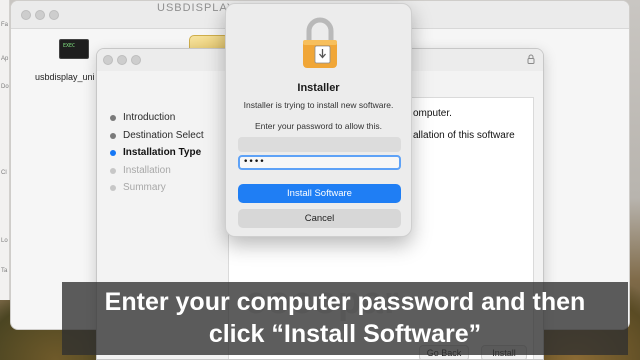 The image size is (640, 360). I want to click on step-summary: Summary, so click(156, 188).